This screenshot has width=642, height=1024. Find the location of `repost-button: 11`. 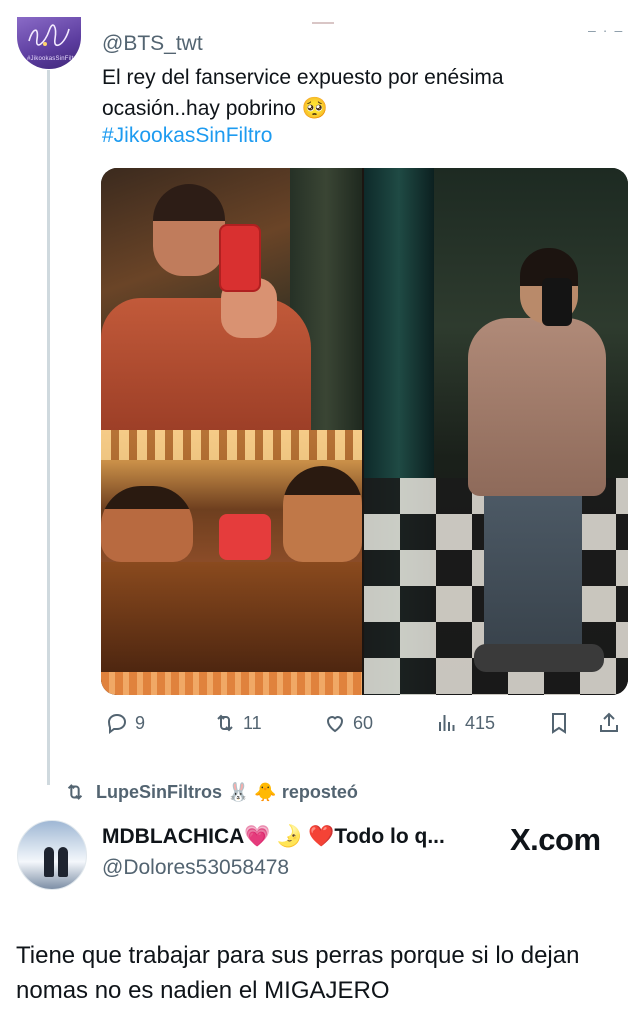

repost-button: 11 is located at coordinates (237, 723).